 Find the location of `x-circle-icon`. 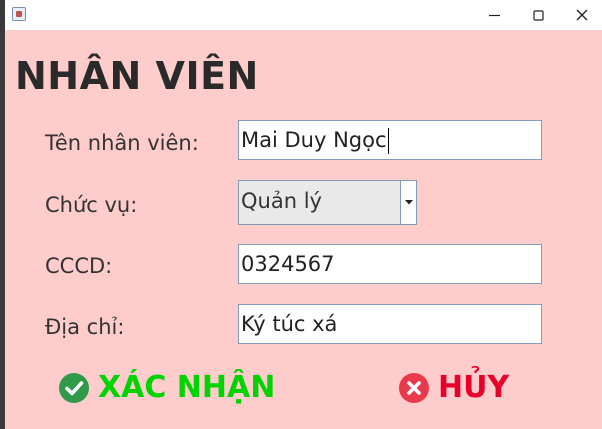

x-circle-icon is located at coordinates (414, 387).